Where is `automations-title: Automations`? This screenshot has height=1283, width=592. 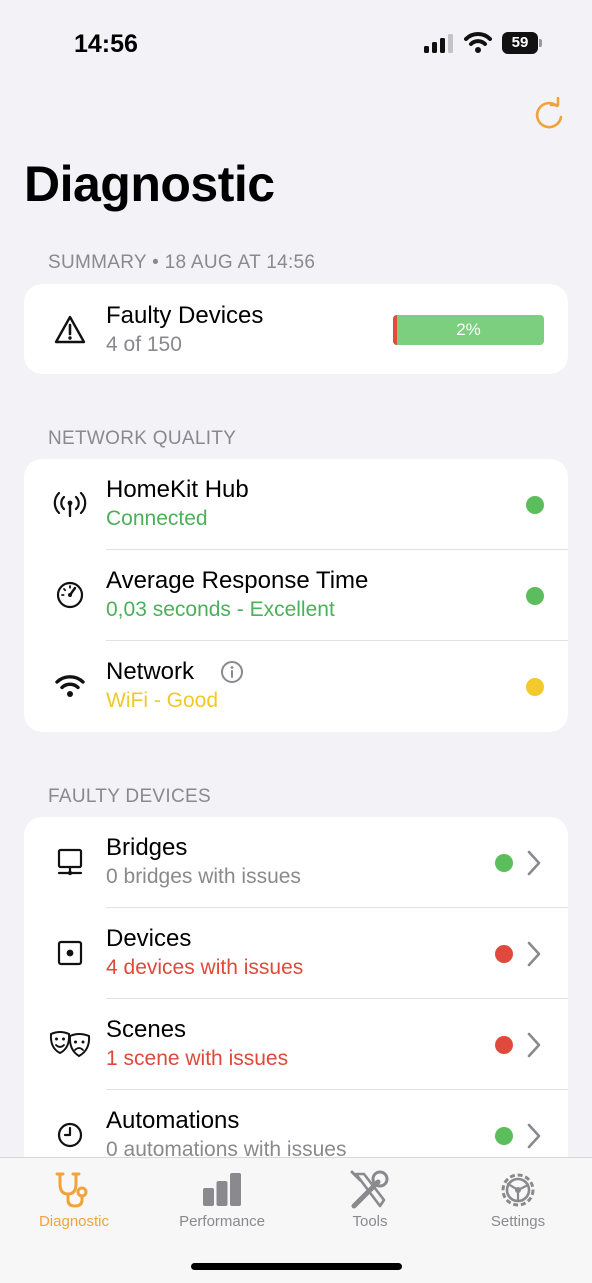
automations-title: Automations is located at coordinates (173, 1120).